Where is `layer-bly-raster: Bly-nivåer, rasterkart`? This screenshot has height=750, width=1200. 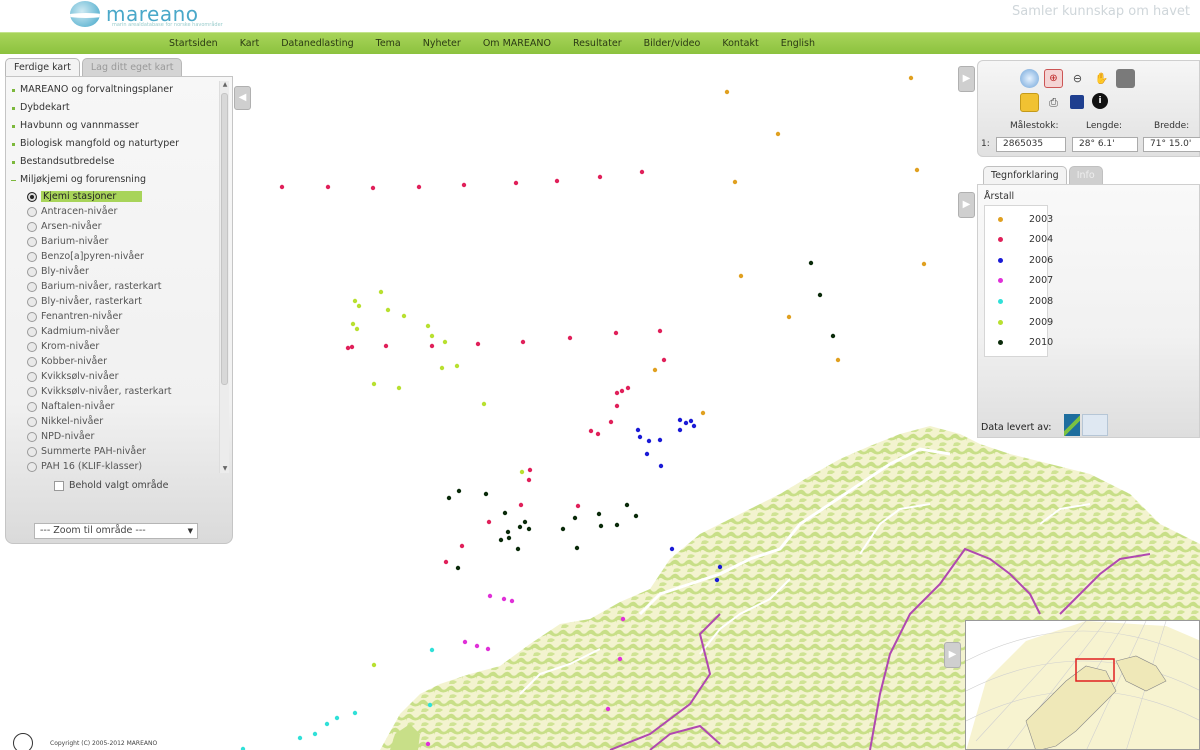 layer-bly-raster: Bly-nivåer, rasterkart is located at coordinates (114, 301).